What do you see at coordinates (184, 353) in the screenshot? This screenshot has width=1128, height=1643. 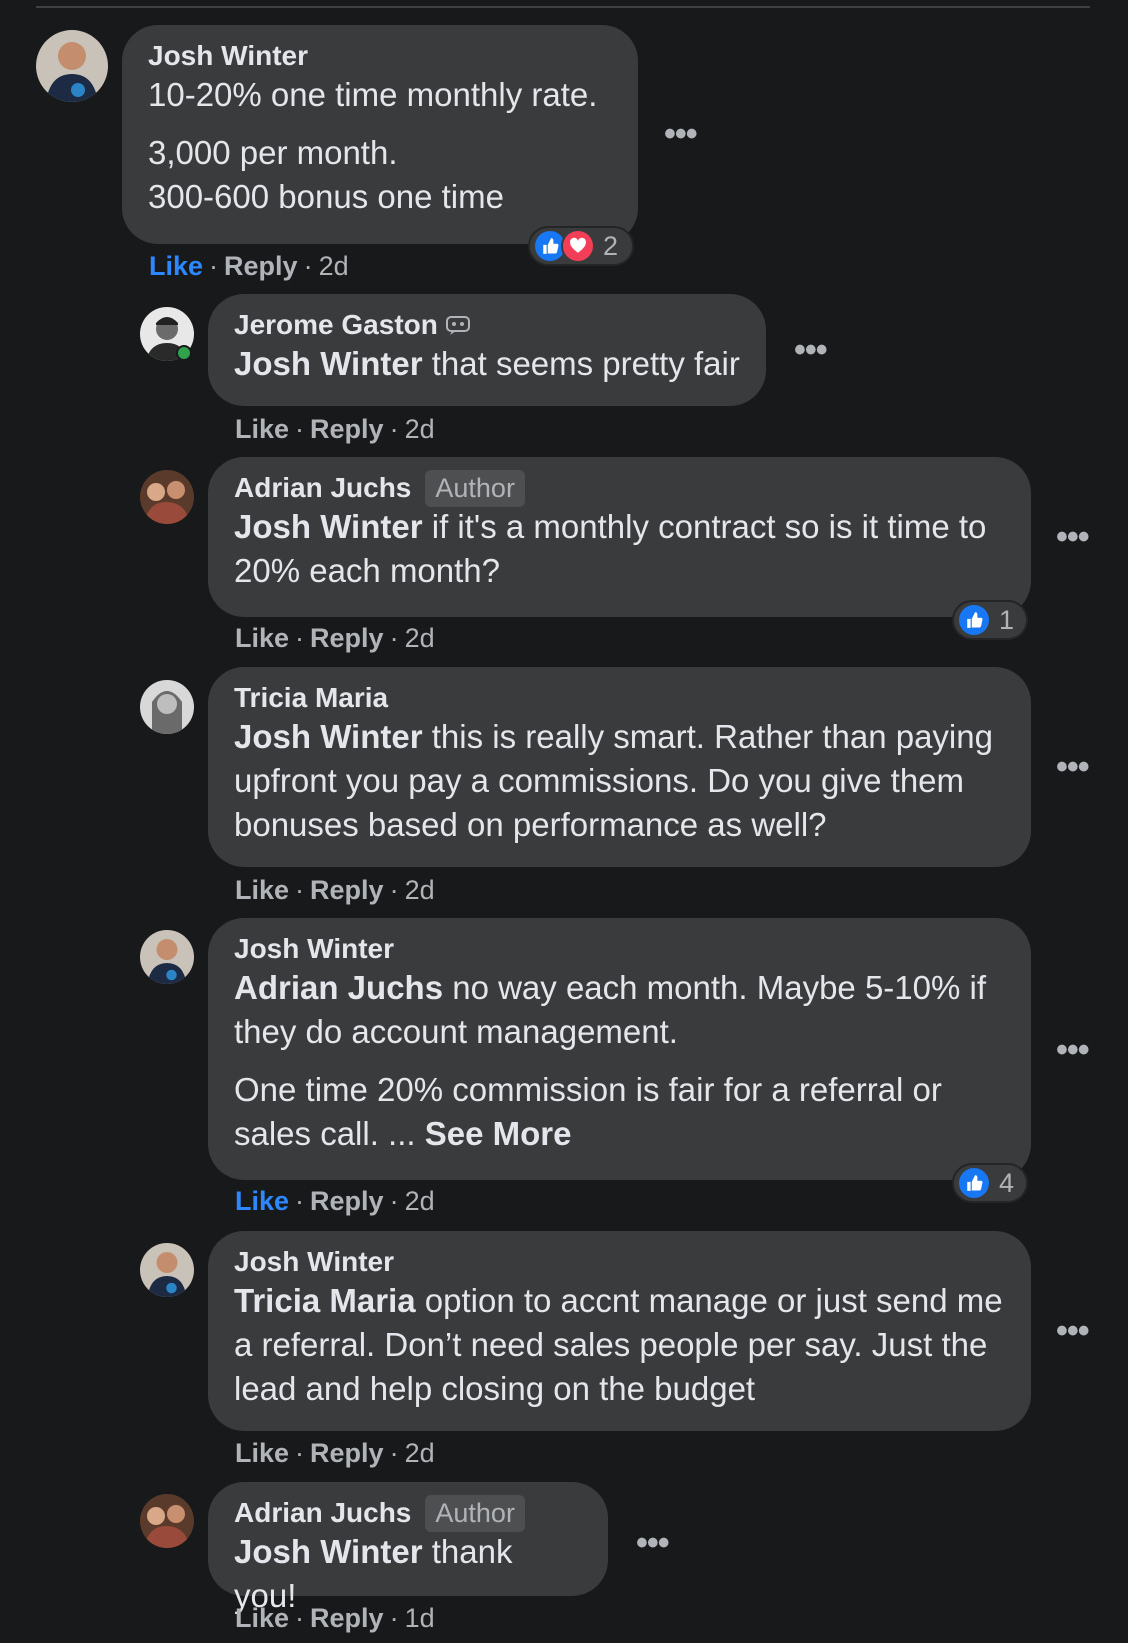 I see `online-status-indicator` at bounding box center [184, 353].